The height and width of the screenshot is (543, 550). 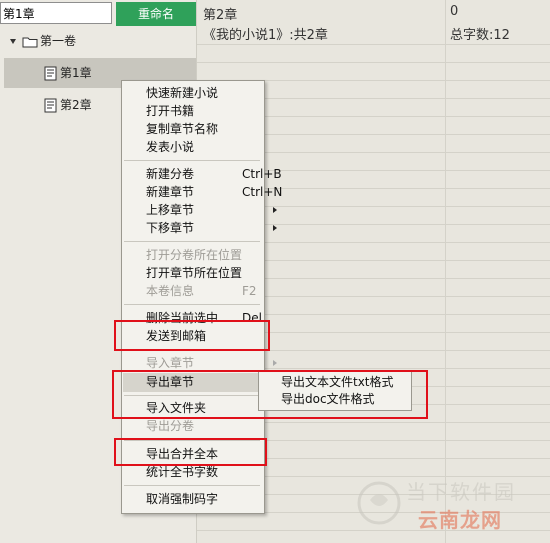 What do you see at coordinates (170, 192) in the screenshot?
I see `menu-item-label: 新建章节` at bounding box center [170, 192].